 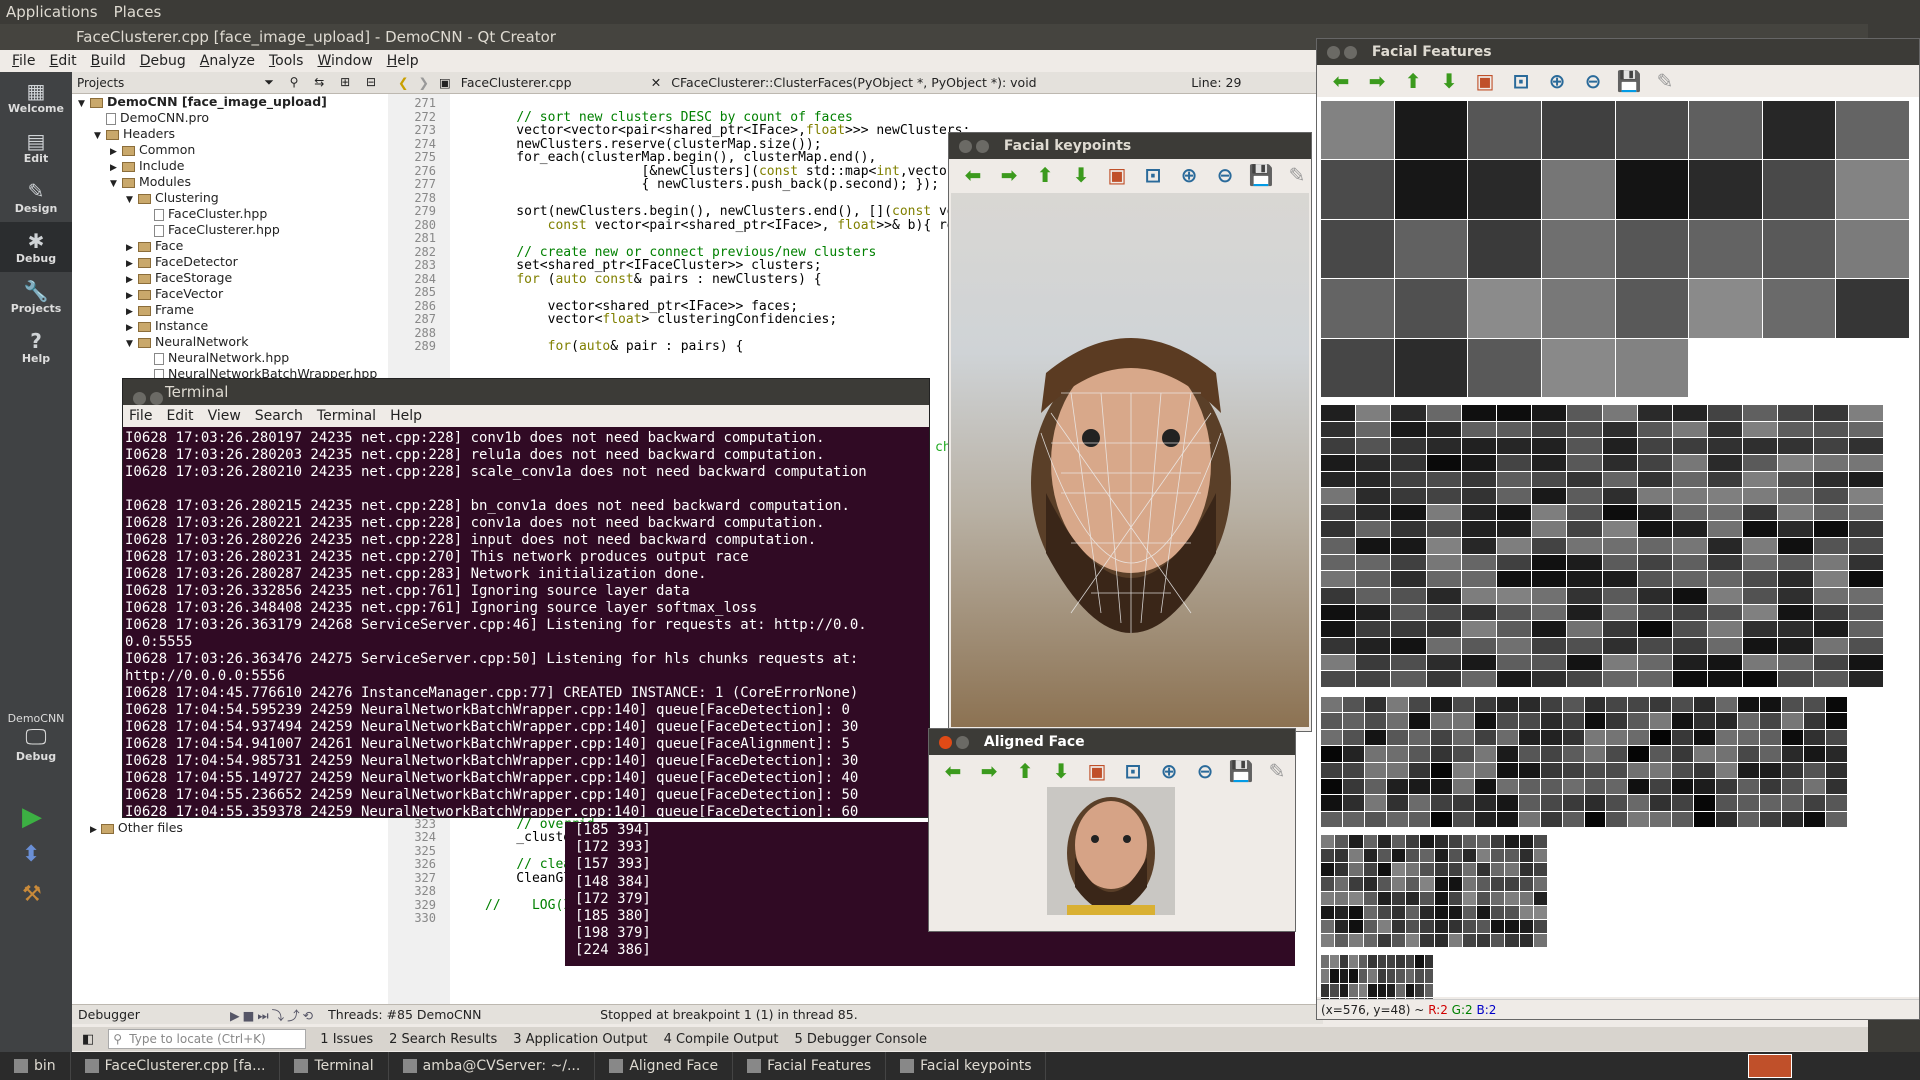 I want to click on keypoints-image, so click(x=1130, y=460).